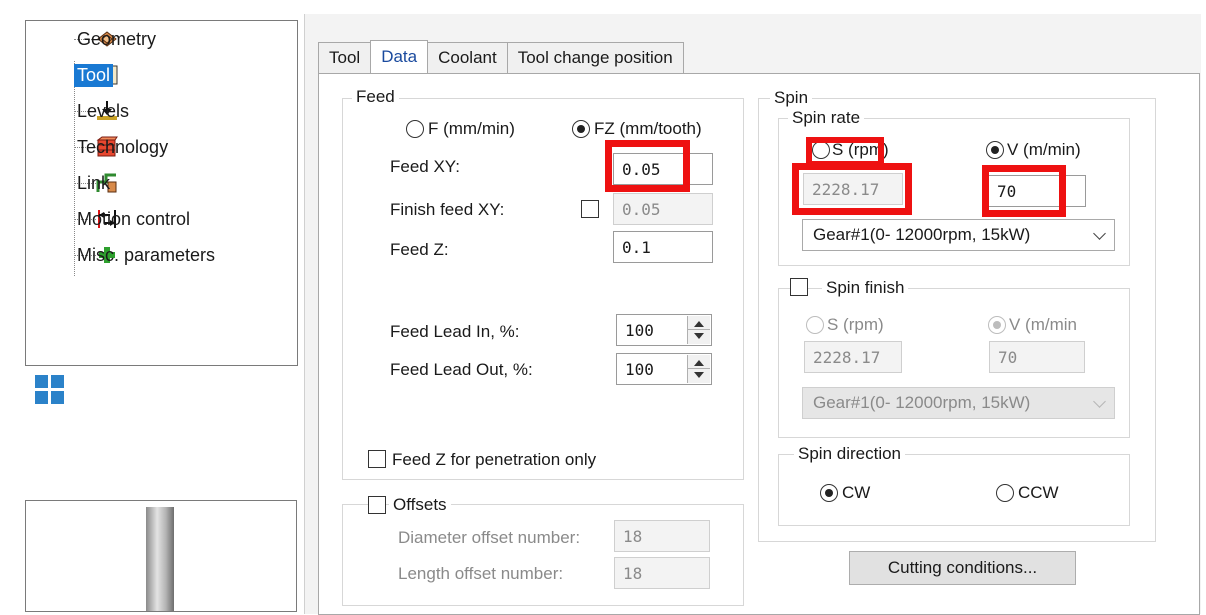 The image size is (1206, 615). Describe the element at coordinates (922, 234) in the screenshot. I see `gear-select-value: Gear#1(0- 12000rpm, 15kW)` at that location.